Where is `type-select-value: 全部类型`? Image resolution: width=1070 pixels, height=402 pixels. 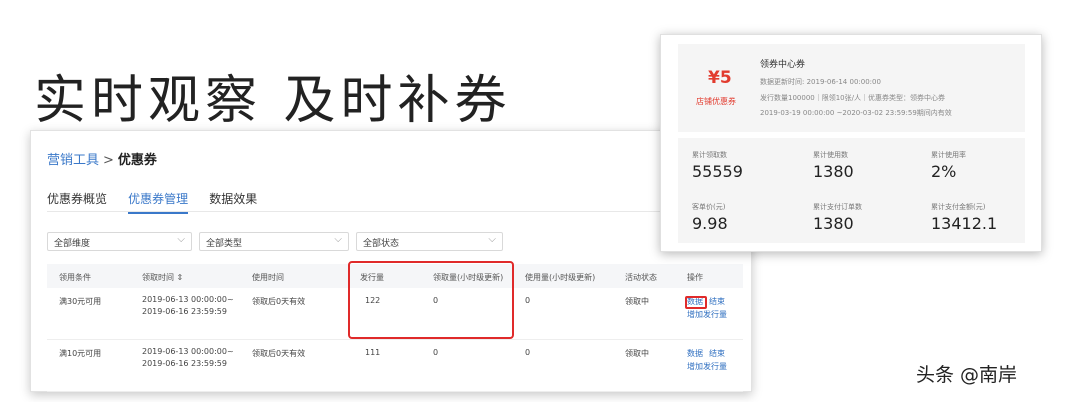
type-select-value: 全部类型 is located at coordinates (224, 244).